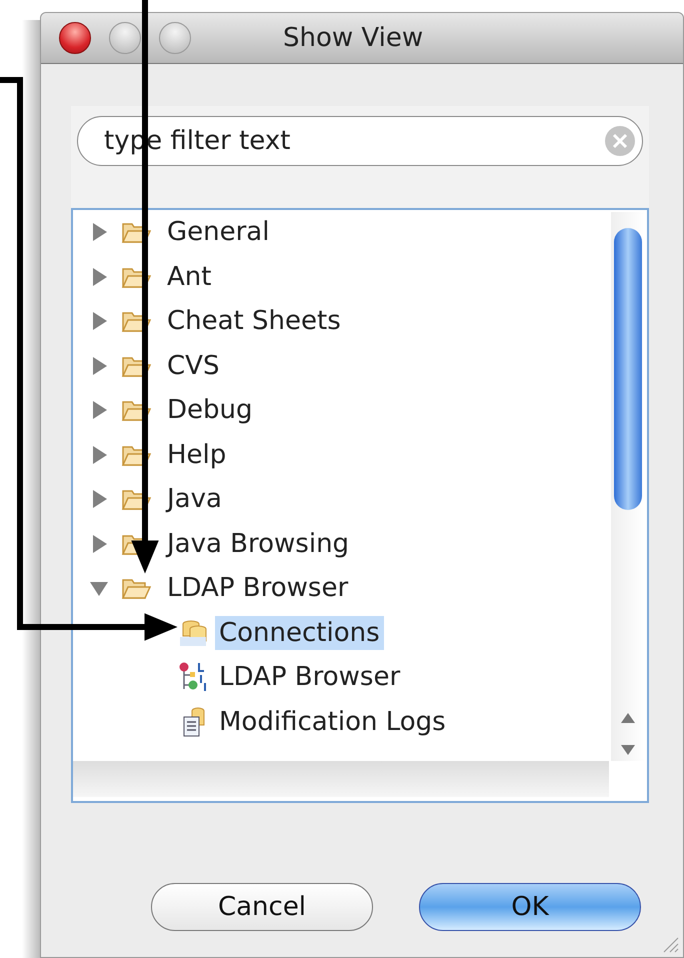 This screenshot has height=958, width=684. What do you see at coordinates (75, 38) in the screenshot?
I see `close-button` at bounding box center [75, 38].